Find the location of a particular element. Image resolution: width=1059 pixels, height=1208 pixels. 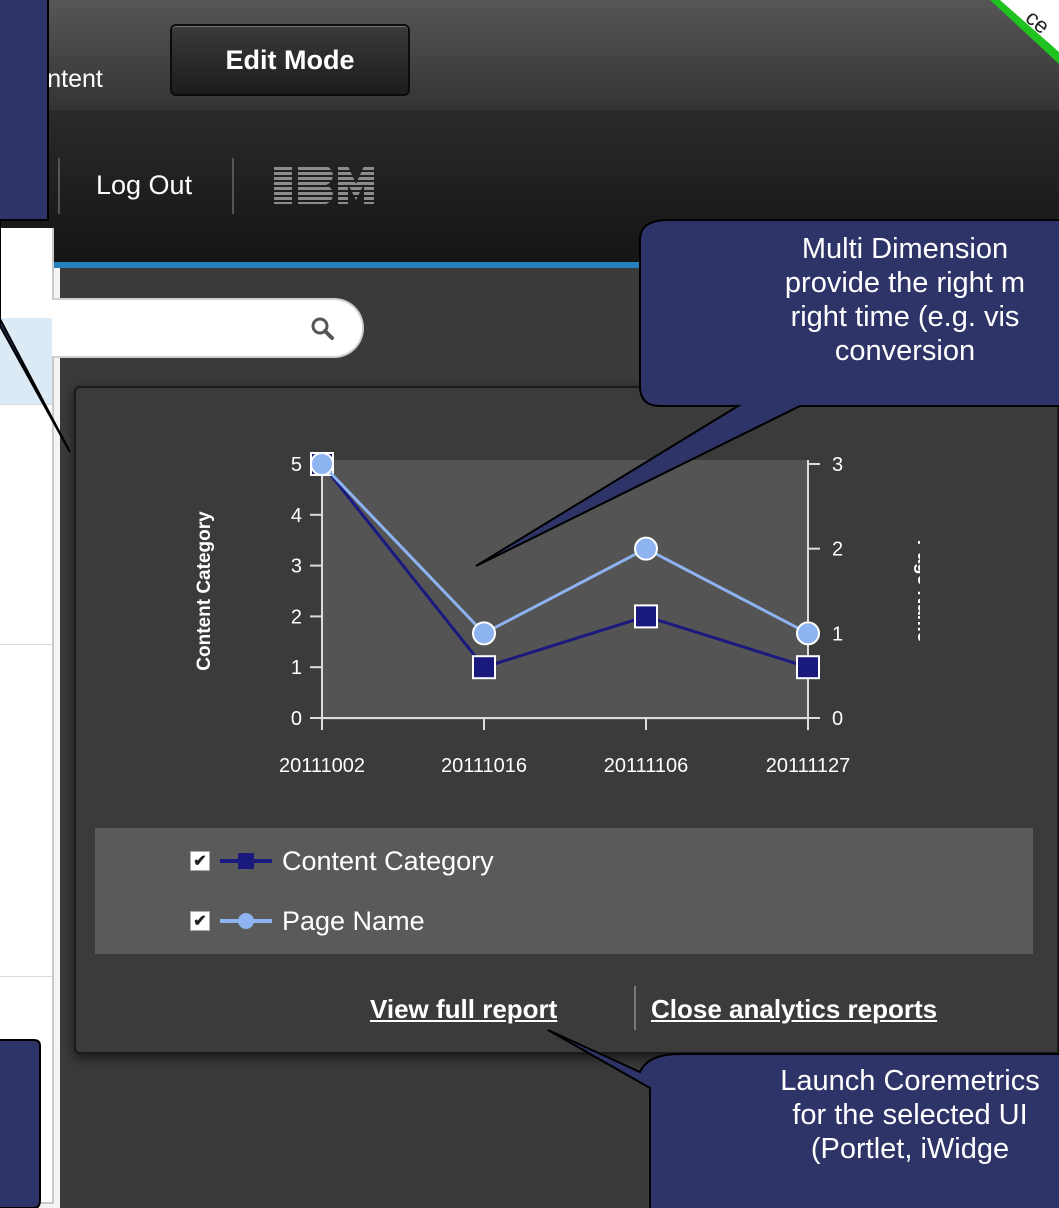

callout-left-top is located at coordinates (35, 226).